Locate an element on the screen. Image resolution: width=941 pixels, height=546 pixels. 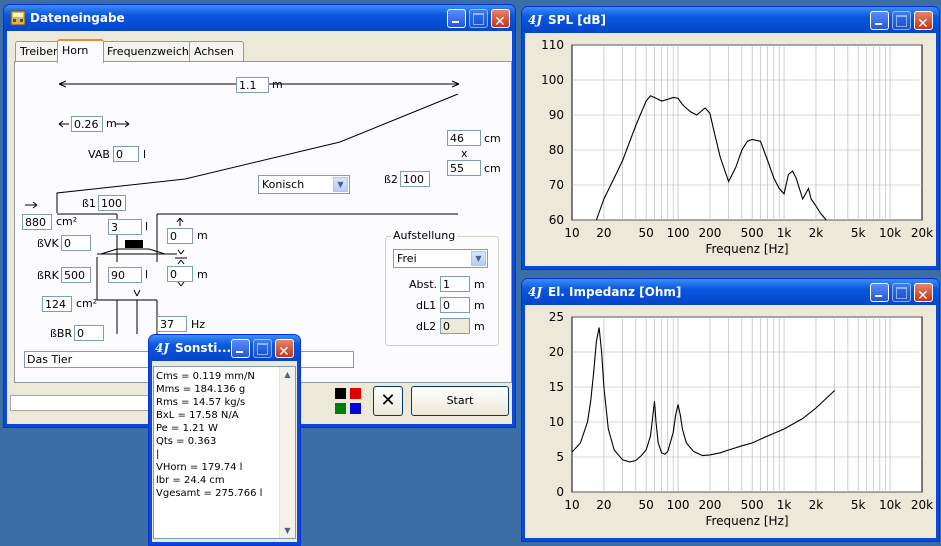
info-line: | is located at coordinates (158, 454).